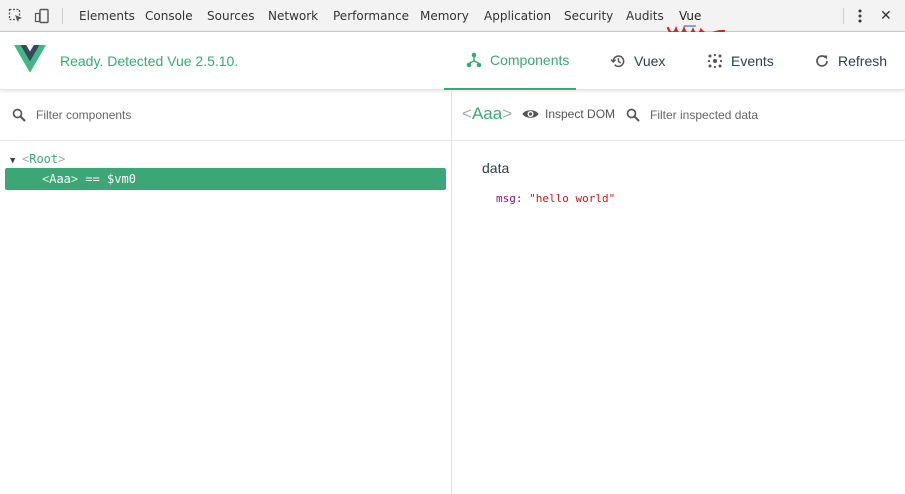 This screenshot has width=905, height=494. Describe the element at coordinates (530, 60) in the screenshot. I see `nav-components-label: Components` at that location.